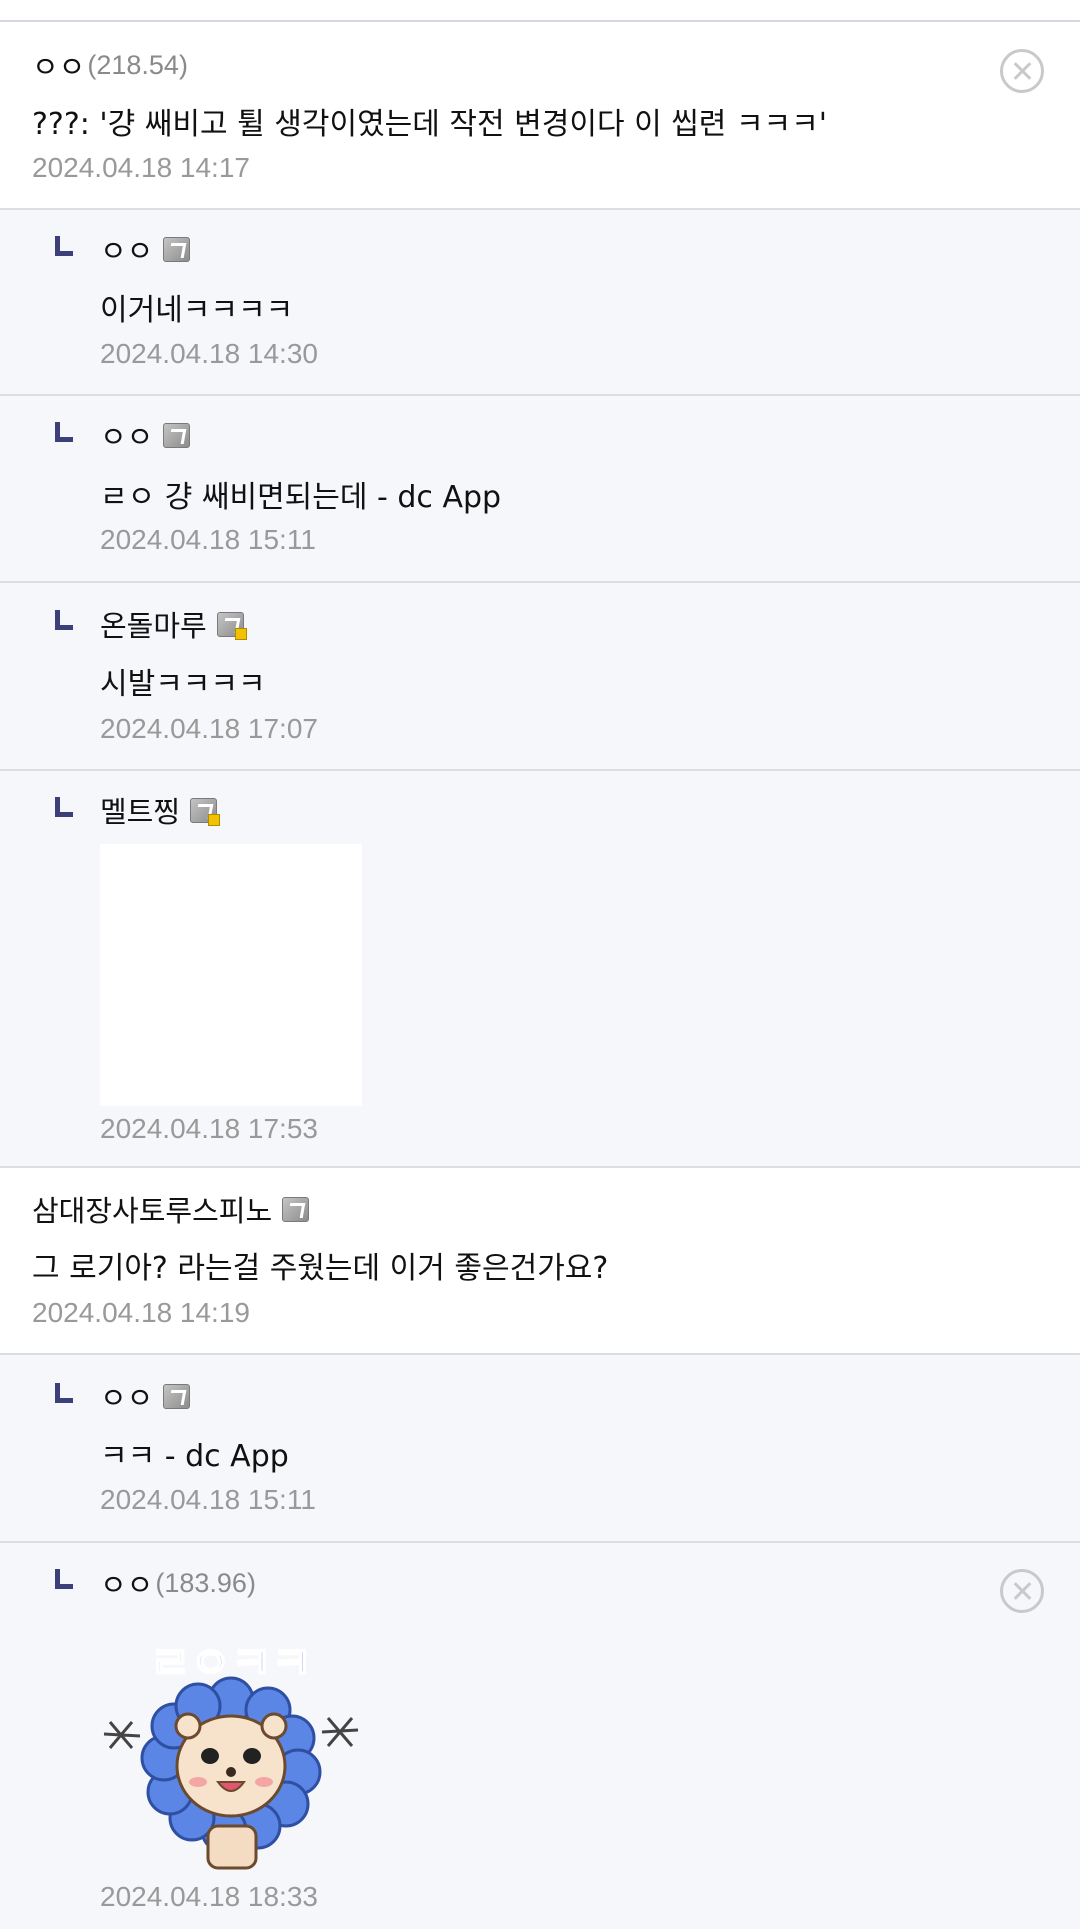 Image resolution: width=1080 pixels, height=1929 pixels. Describe the element at coordinates (301, 497) in the screenshot. I see `comment-text: ㄹㅇ 걍 쌔비면되는데 - dc App` at that location.